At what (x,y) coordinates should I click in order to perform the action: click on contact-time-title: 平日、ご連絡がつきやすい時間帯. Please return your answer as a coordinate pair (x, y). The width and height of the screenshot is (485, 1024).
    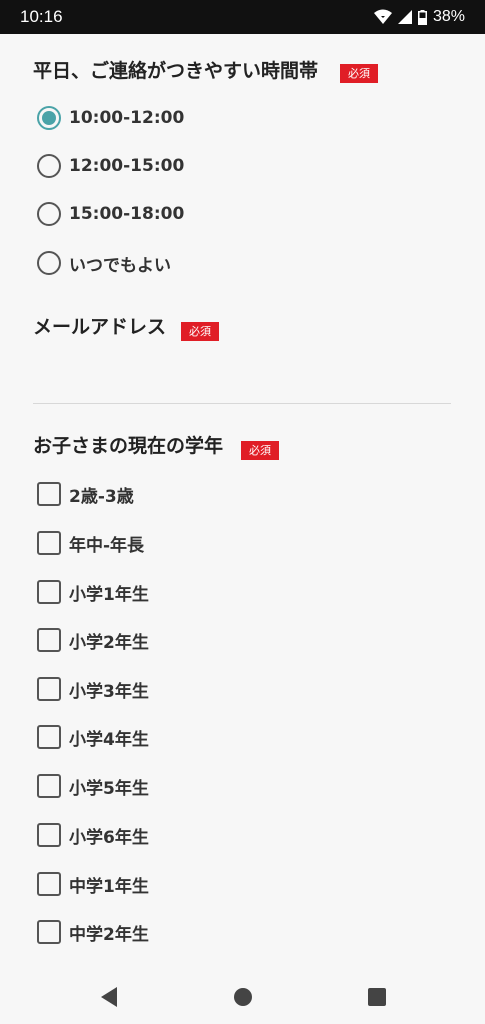
    Looking at the image, I should click on (176, 71).